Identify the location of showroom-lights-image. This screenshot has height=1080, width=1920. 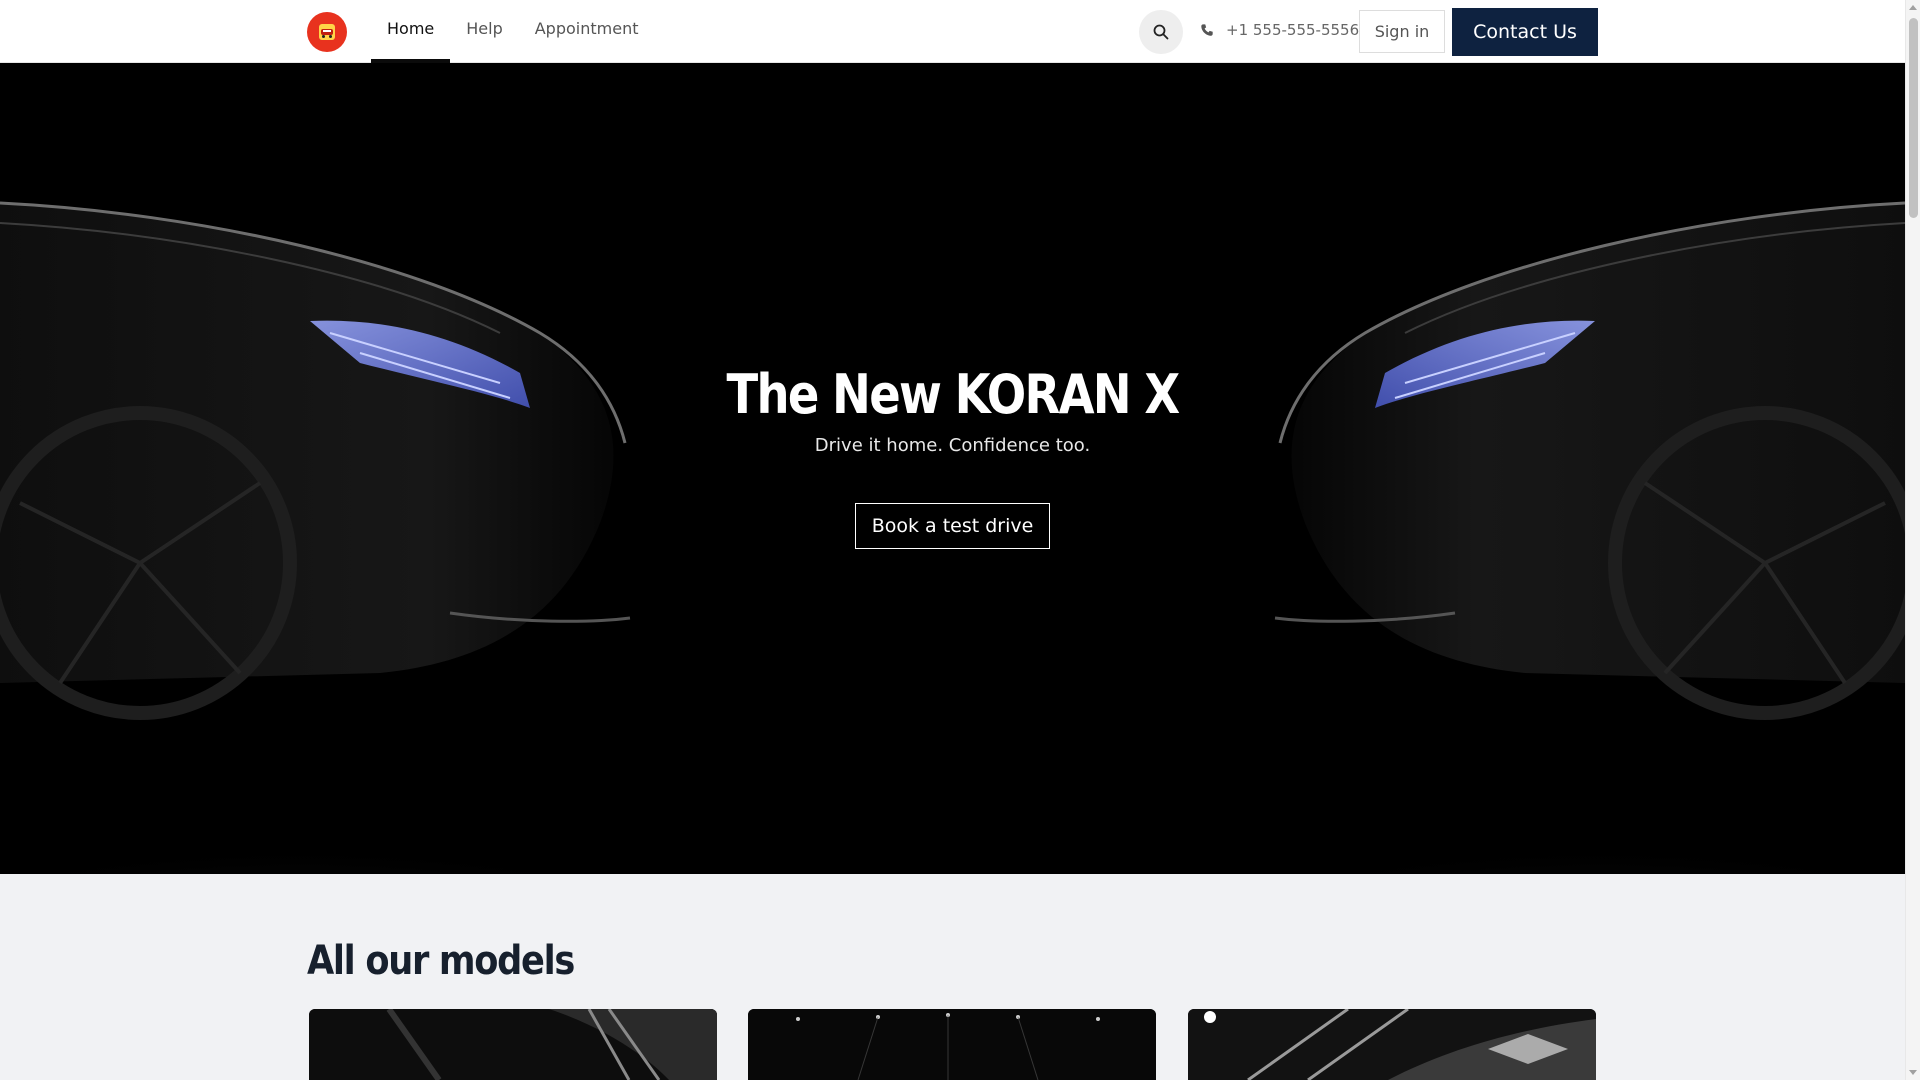
(952, 1044).